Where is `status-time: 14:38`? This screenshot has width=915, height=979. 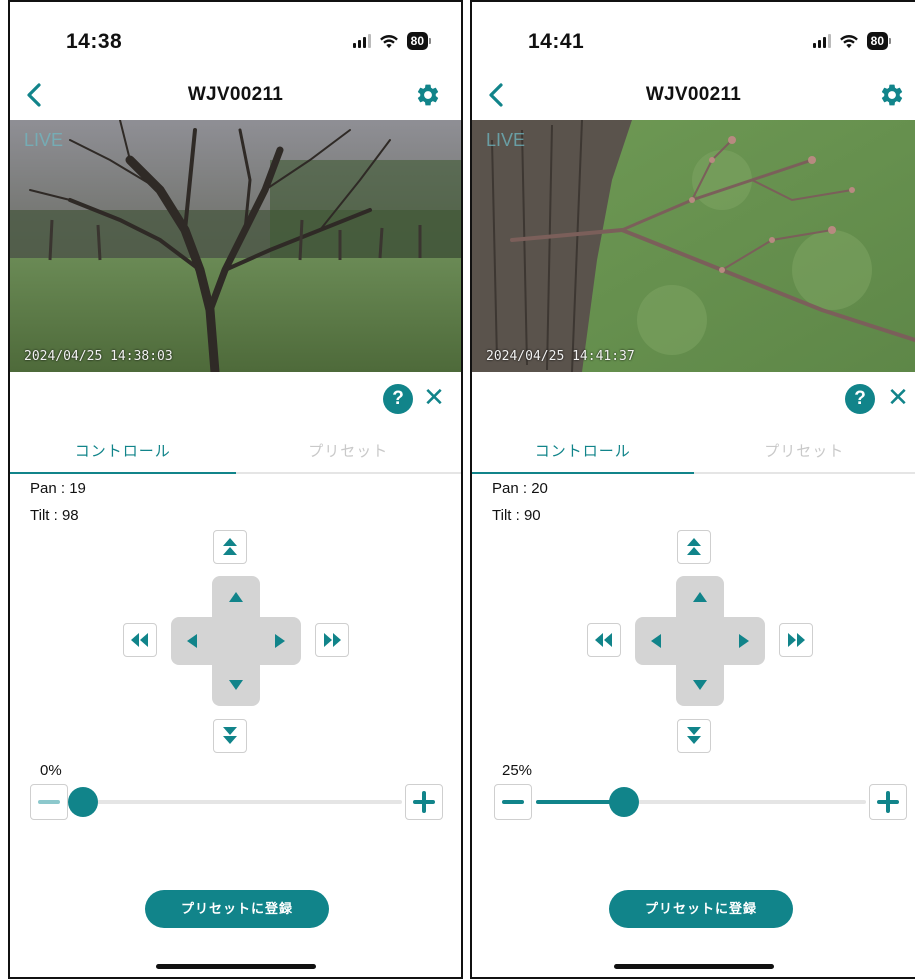 status-time: 14:38 is located at coordinates (94, 41).